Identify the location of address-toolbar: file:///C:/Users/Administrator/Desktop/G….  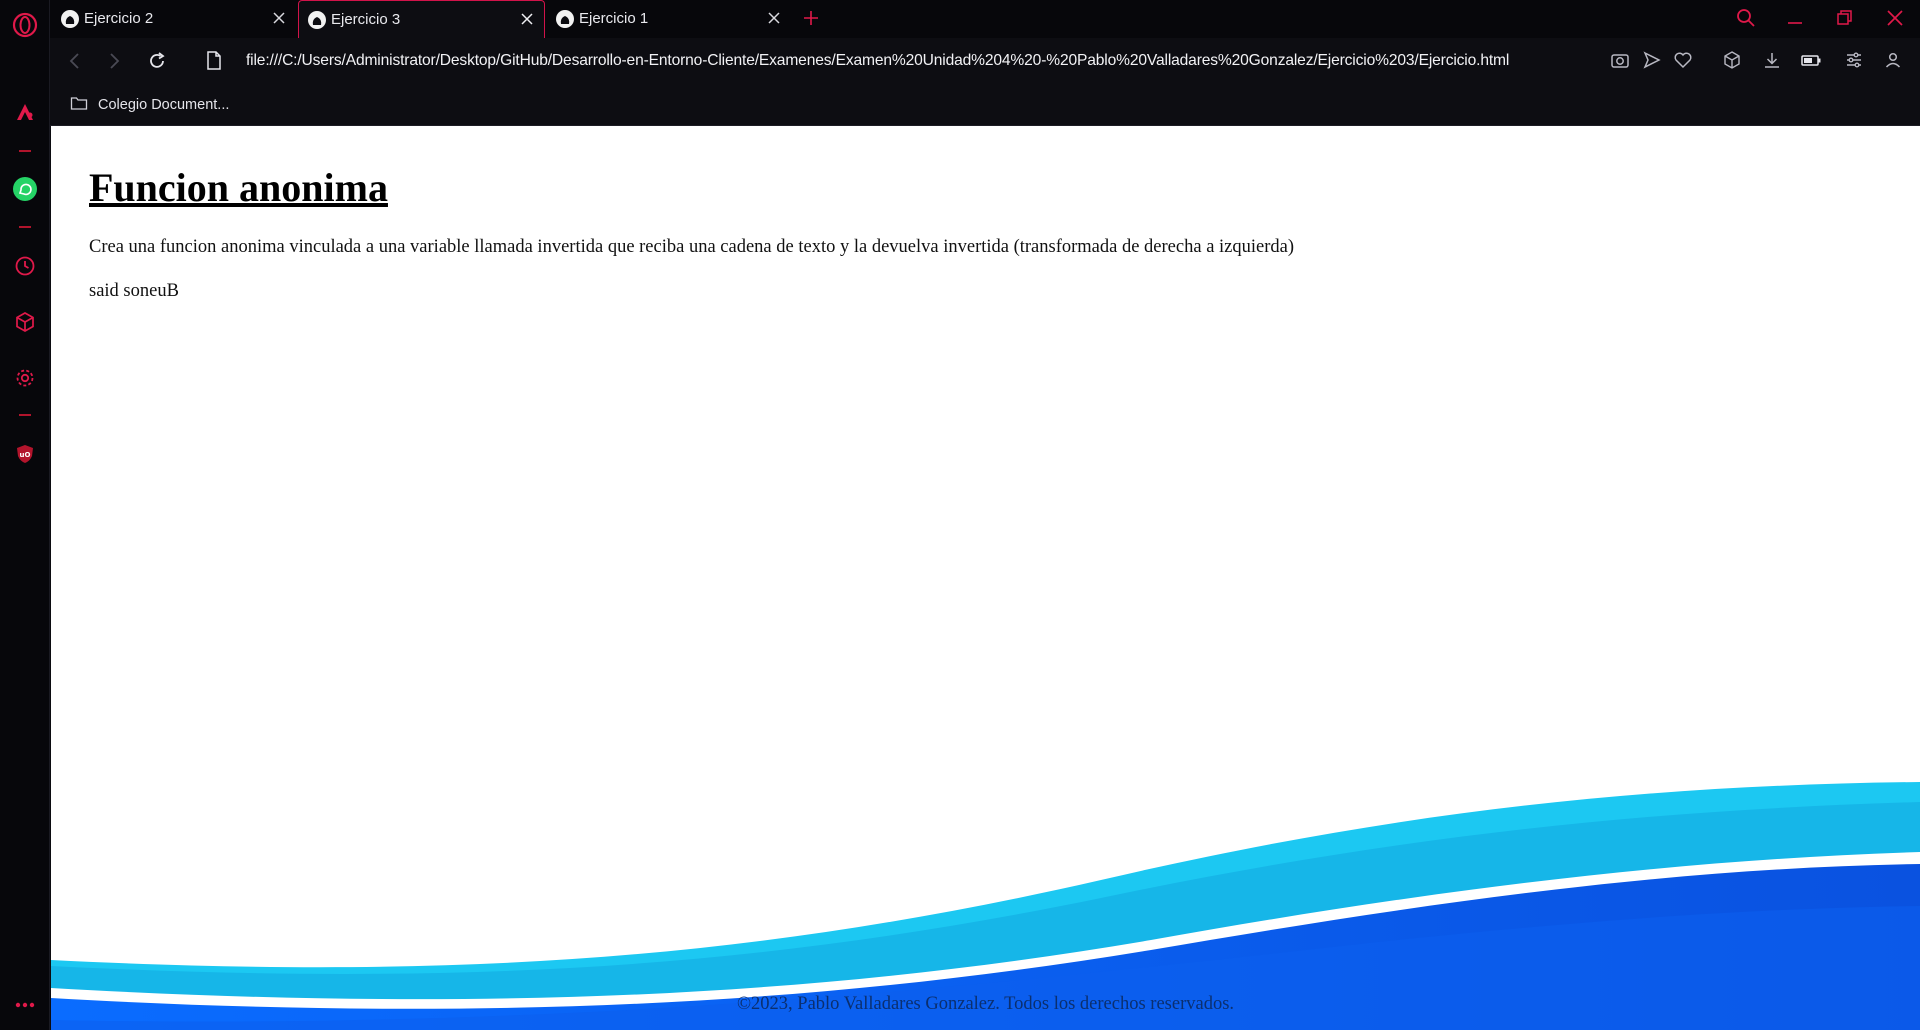
(985, 62).